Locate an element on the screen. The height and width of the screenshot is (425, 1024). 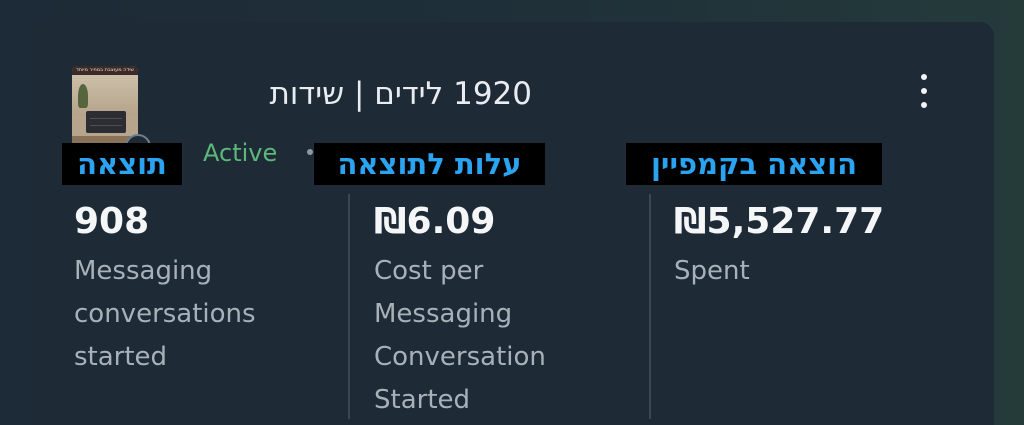
more-options-button is located at coordinates (924, 92).